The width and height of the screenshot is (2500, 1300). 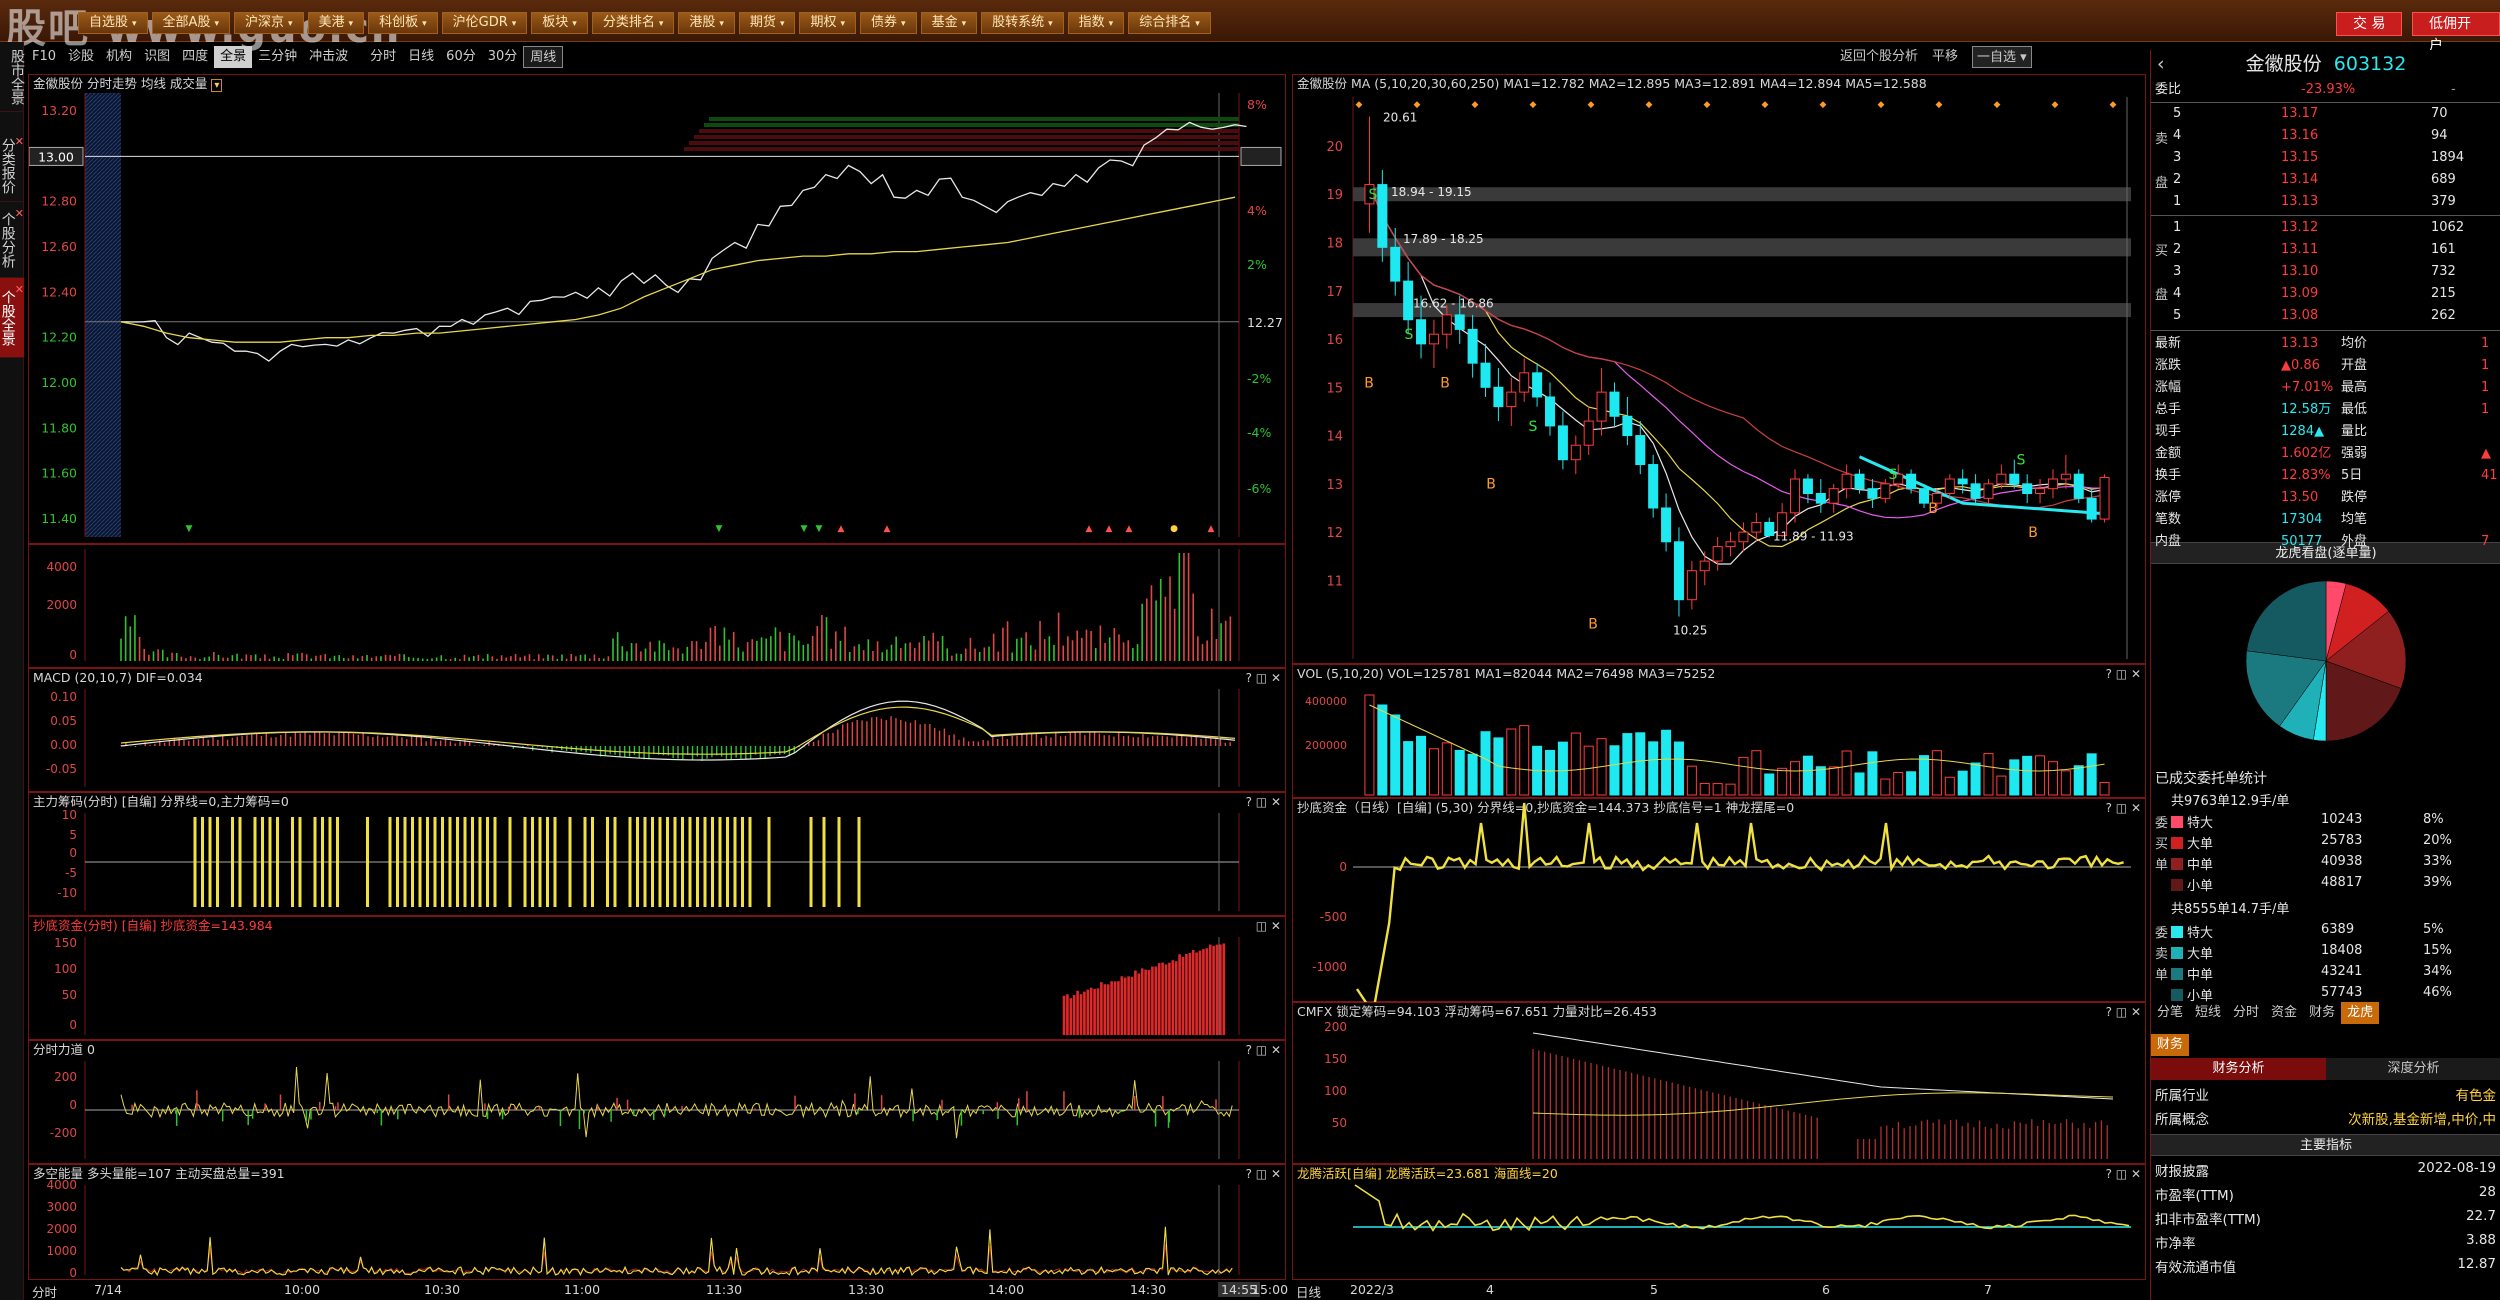 What do you see at coordinates (12, 318) in the screenshot?
I see `tab-stock-panorama: ✕ 个股全景` at bounding box center [12, 318].